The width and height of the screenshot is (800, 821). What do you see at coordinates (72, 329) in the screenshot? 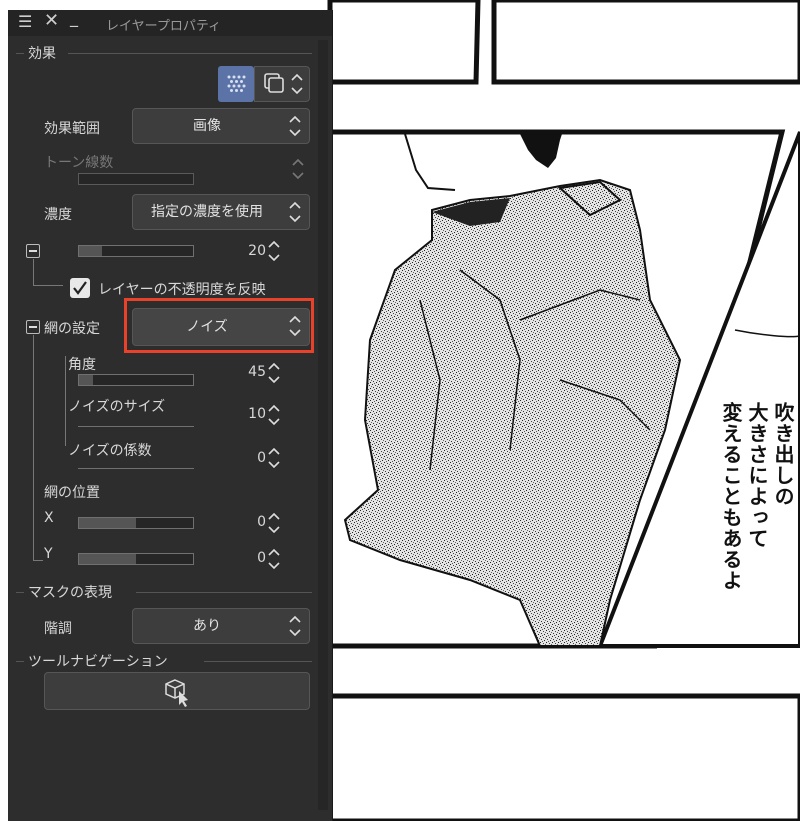
I see `halftone-label: 網の設定` at bounding box center [72, 329].